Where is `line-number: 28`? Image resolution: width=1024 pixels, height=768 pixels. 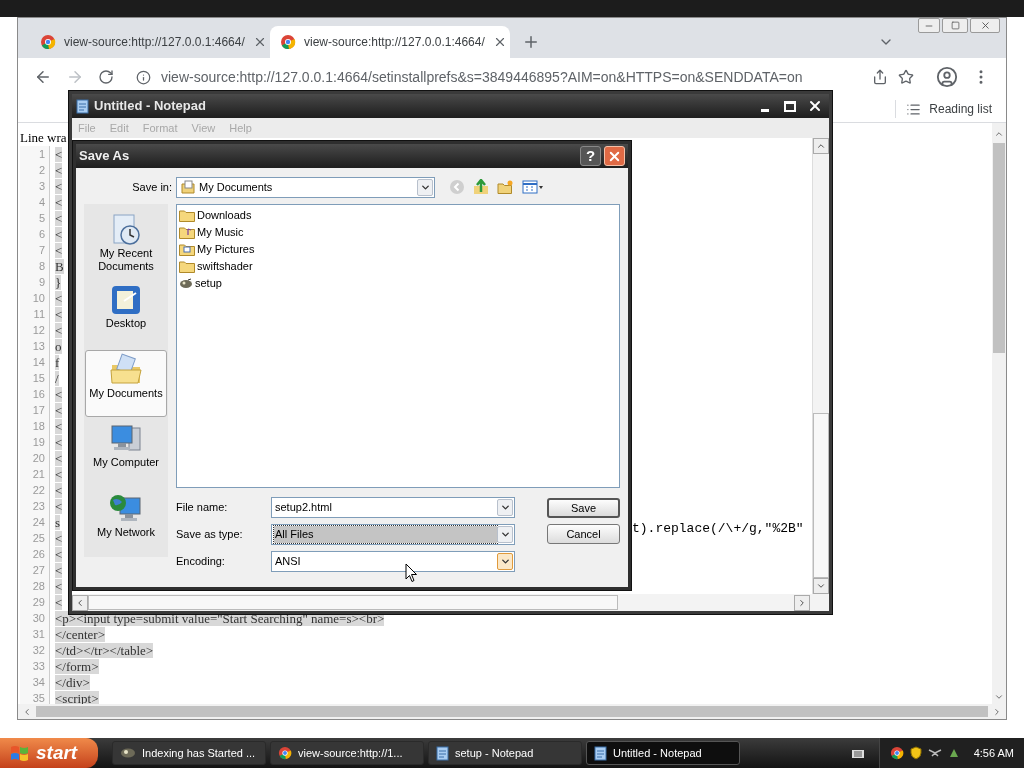 line-number: 28 is located at coordinates (35, 586).